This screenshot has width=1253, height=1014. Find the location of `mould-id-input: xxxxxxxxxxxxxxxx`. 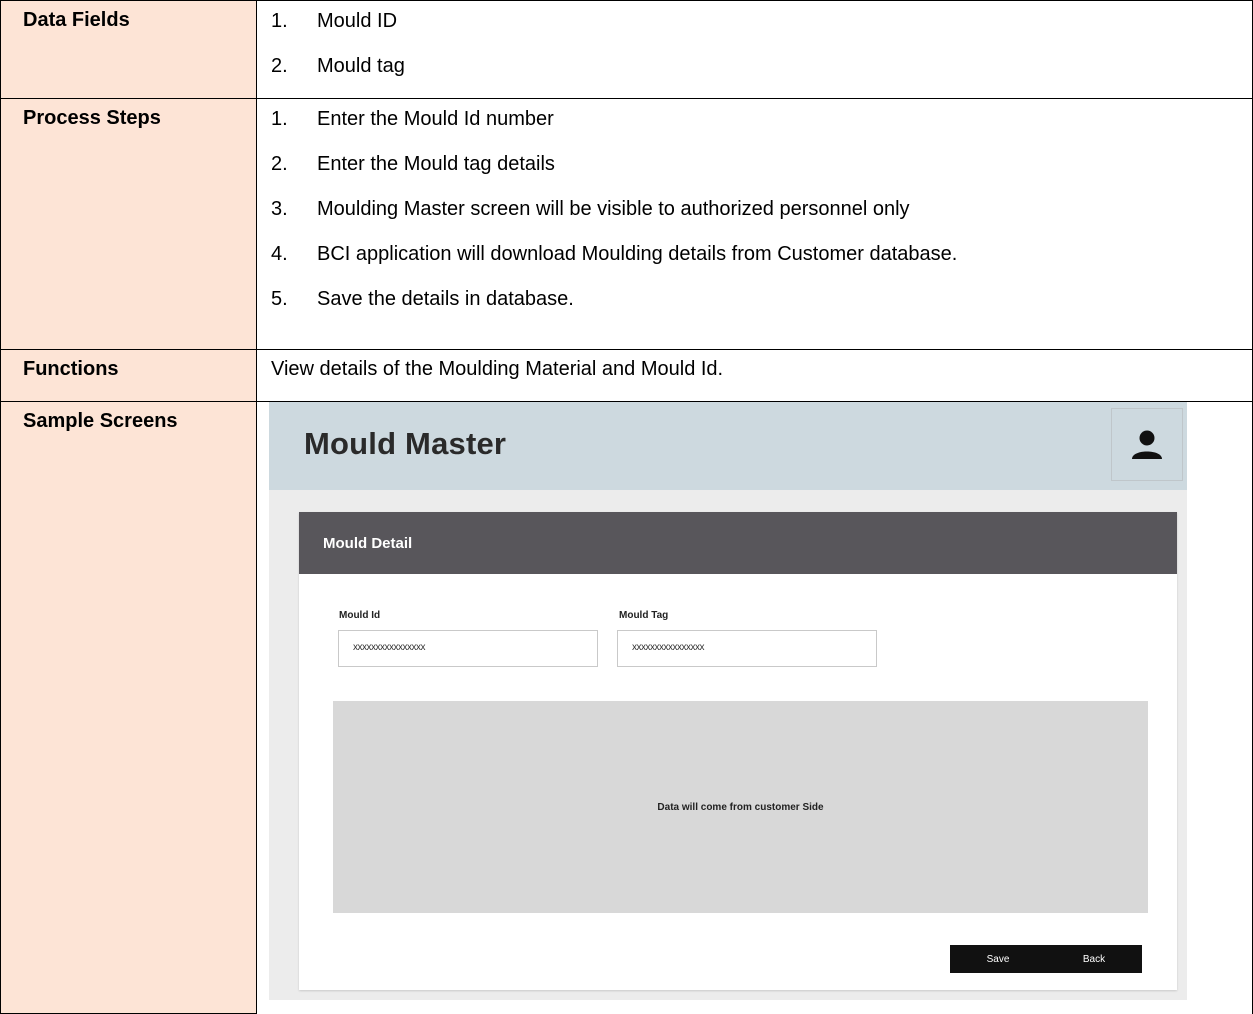

mould-id-input: xxxxxxxxxxxxxxxx is located at coordinates (468, 648).